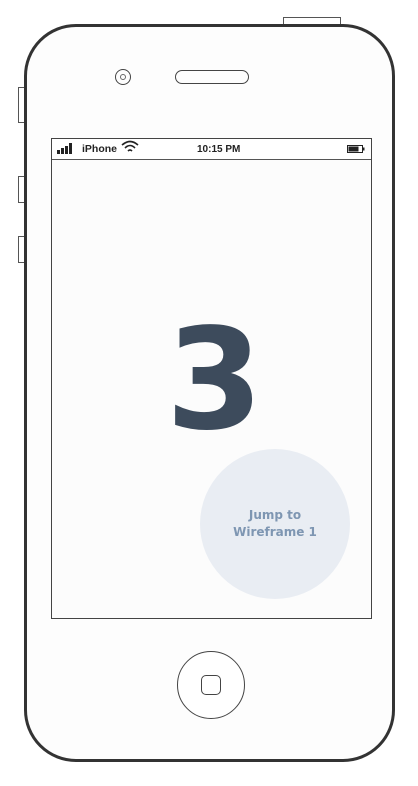 This screenshot has width=418, height=786. What do you see at coordinates (130, 146) in the screenshot?
I see `wifi-icon` at bounding box center [130, 146].